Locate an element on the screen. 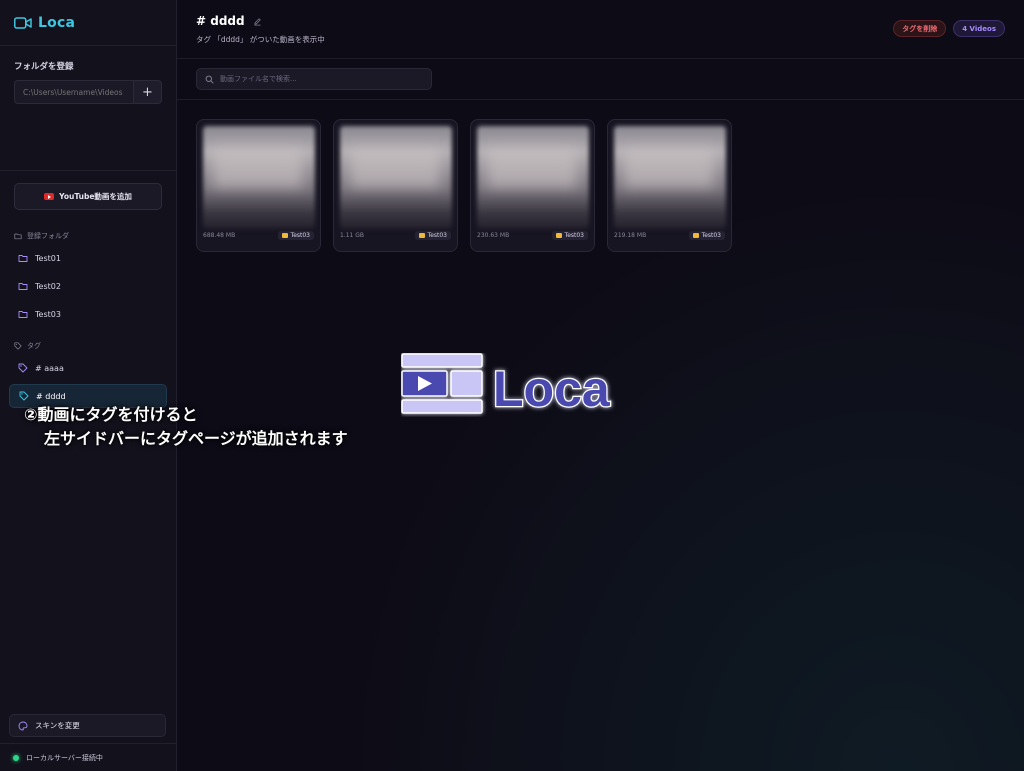 The image size is (1024, 771). status-dot is located at coordinates (16, 757).